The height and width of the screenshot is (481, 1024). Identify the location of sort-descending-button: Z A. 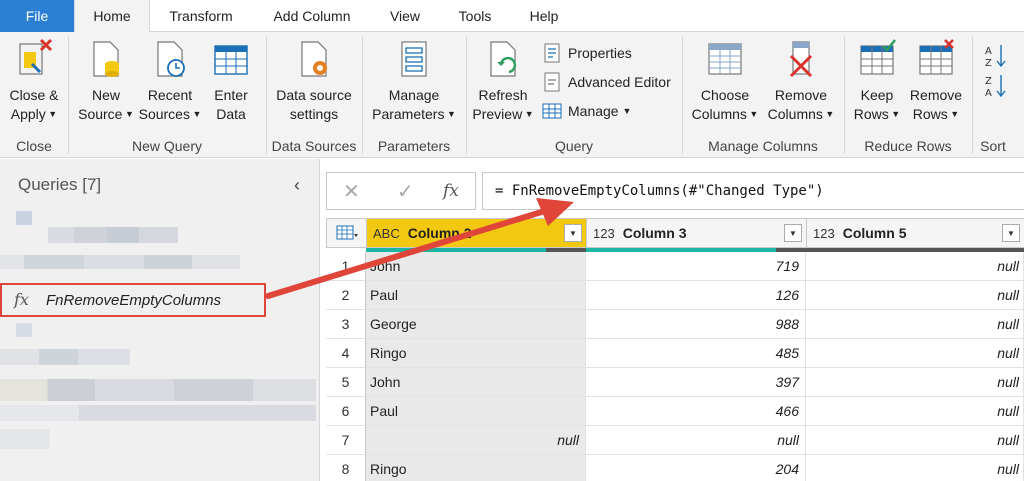
(999, 84).